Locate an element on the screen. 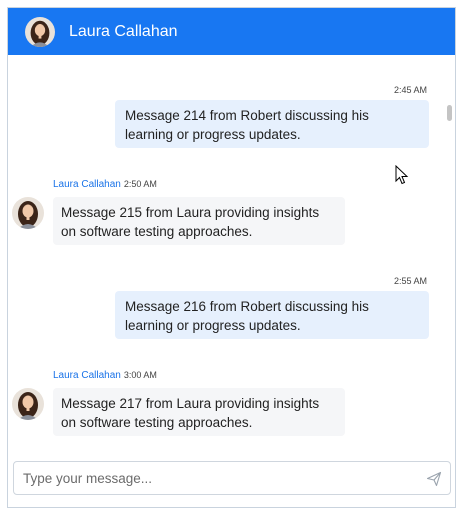  message-composer is located at coordinates (232, 478).